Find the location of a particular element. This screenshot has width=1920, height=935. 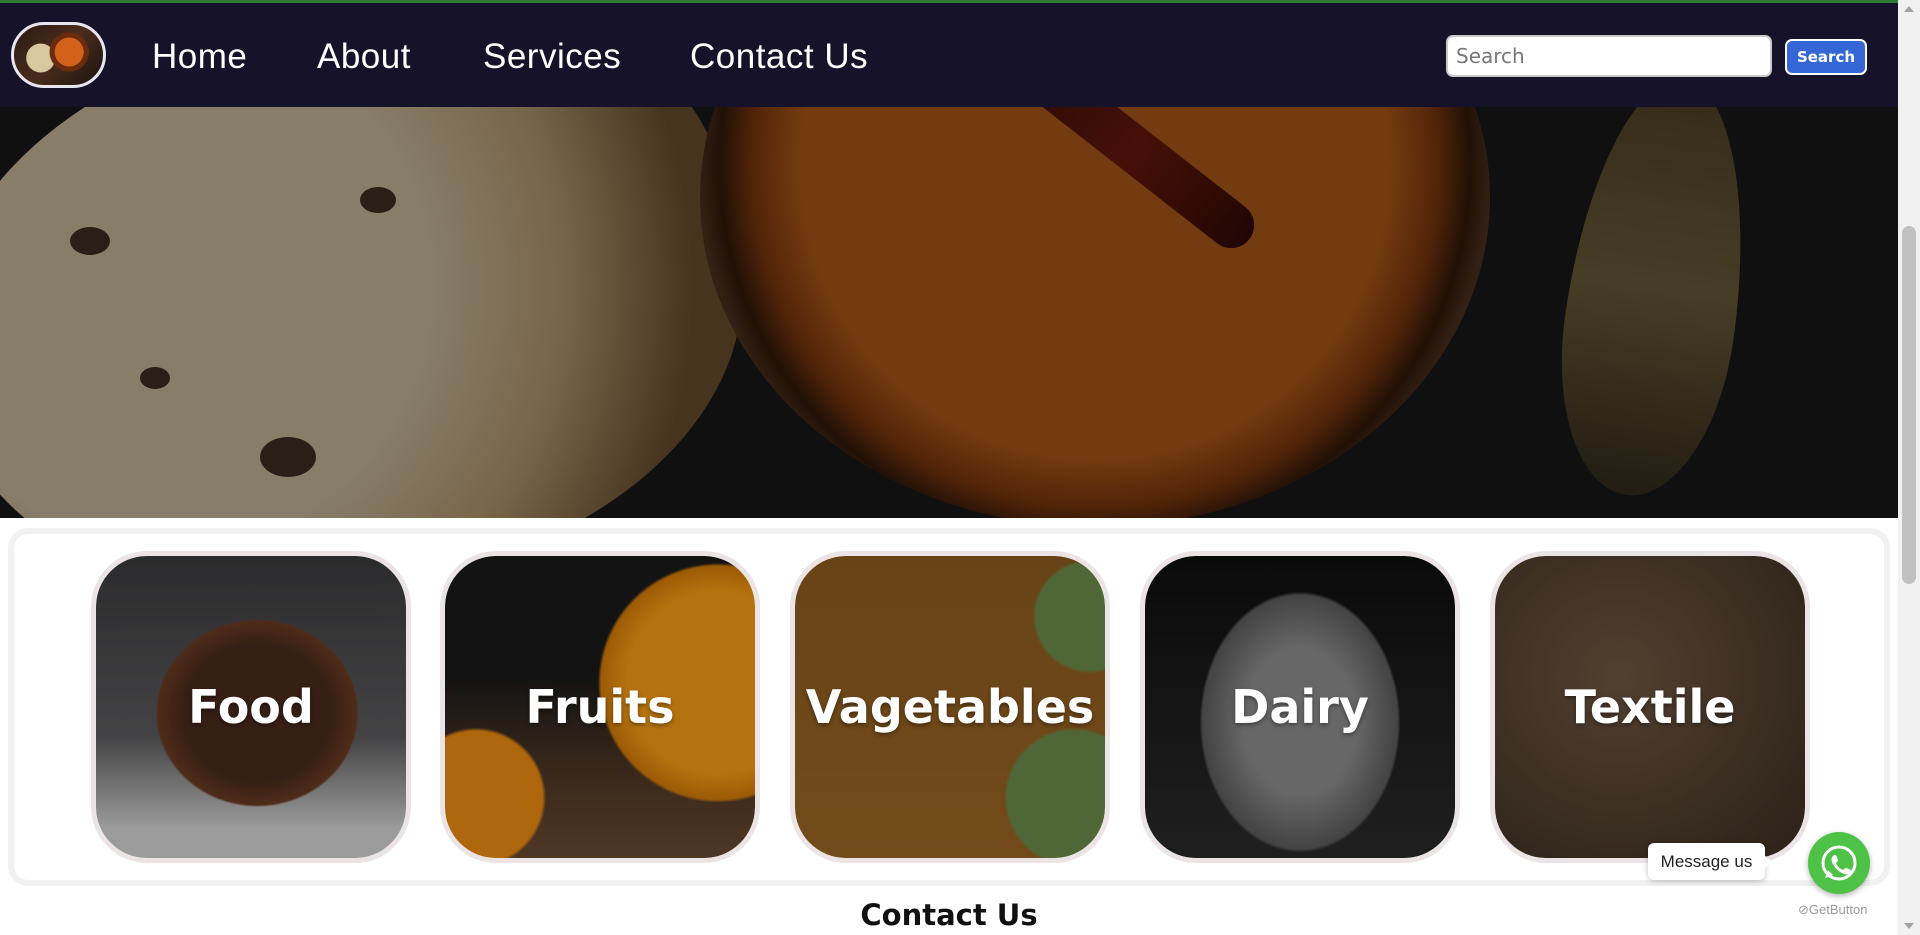

category-label: Textile is located at coordinates (1650, 707).